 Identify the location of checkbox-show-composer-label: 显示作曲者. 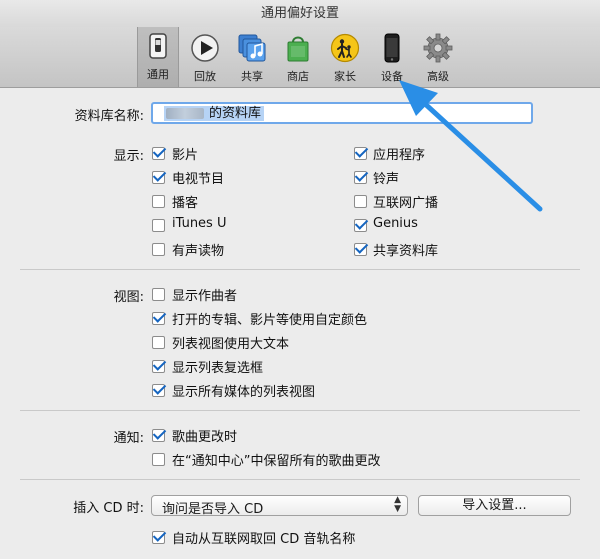
(205, 296).